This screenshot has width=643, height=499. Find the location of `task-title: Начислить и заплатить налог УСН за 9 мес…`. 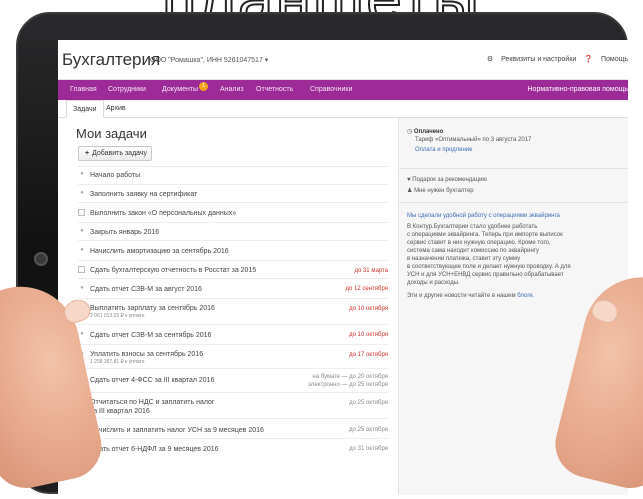

task-title: Начислить и заплатить налог УСН за 9 мес… is located at coordinates (190, 430).